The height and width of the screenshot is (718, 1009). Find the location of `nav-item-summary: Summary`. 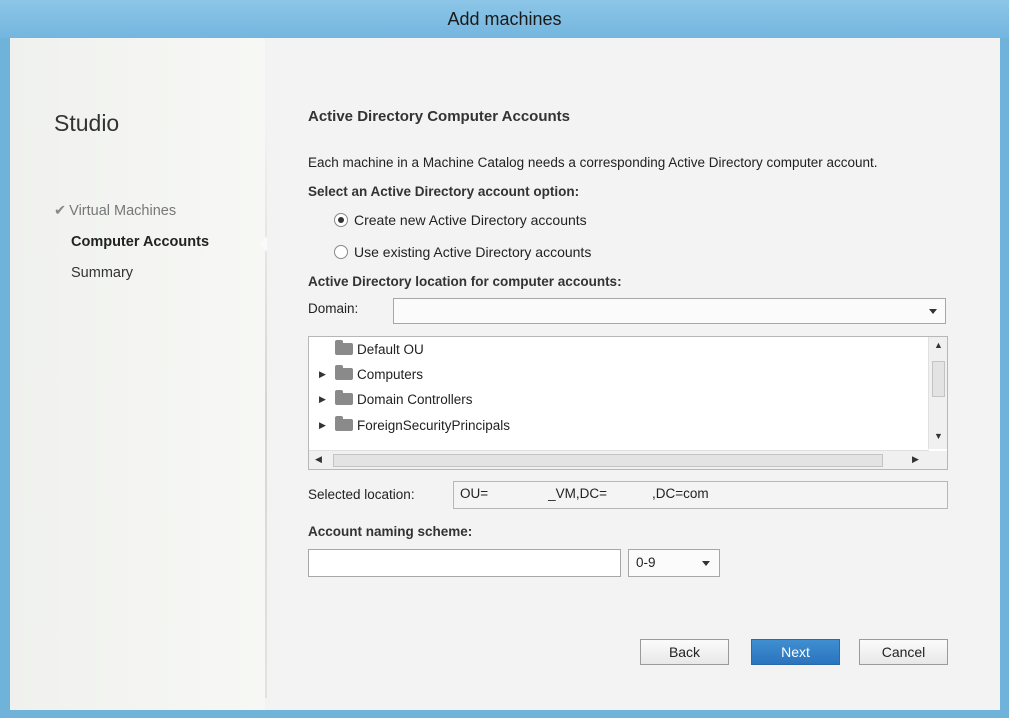

nav-item-summary: Summary is located at coordinates (102, 273).